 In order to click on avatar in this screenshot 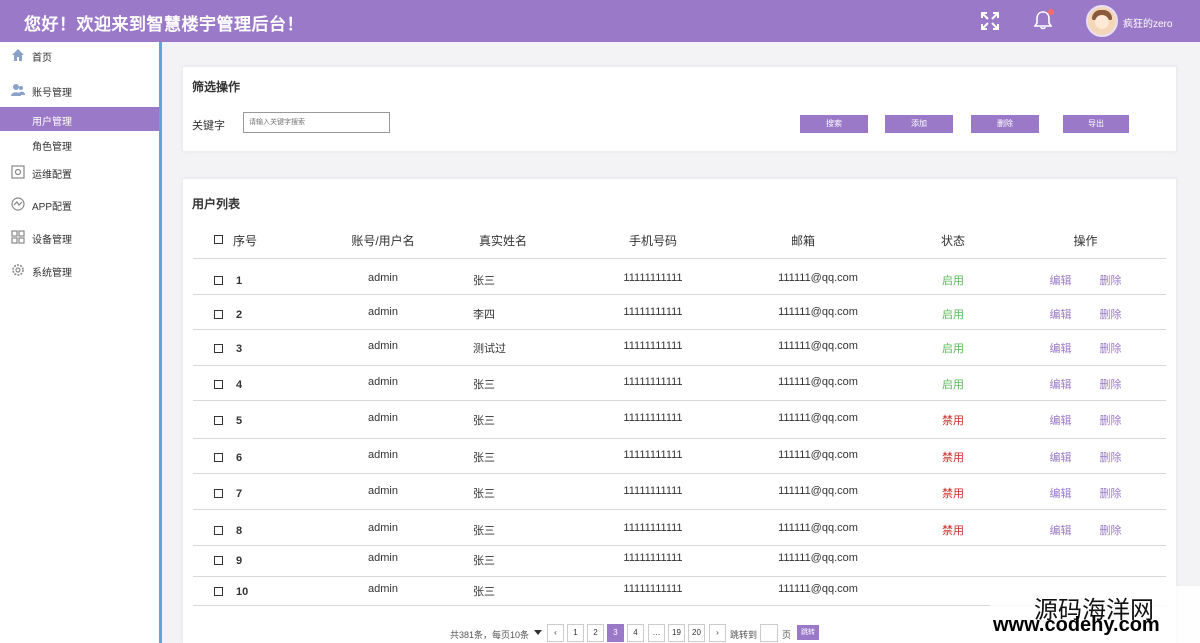, I will do `click(1102, 21)`.